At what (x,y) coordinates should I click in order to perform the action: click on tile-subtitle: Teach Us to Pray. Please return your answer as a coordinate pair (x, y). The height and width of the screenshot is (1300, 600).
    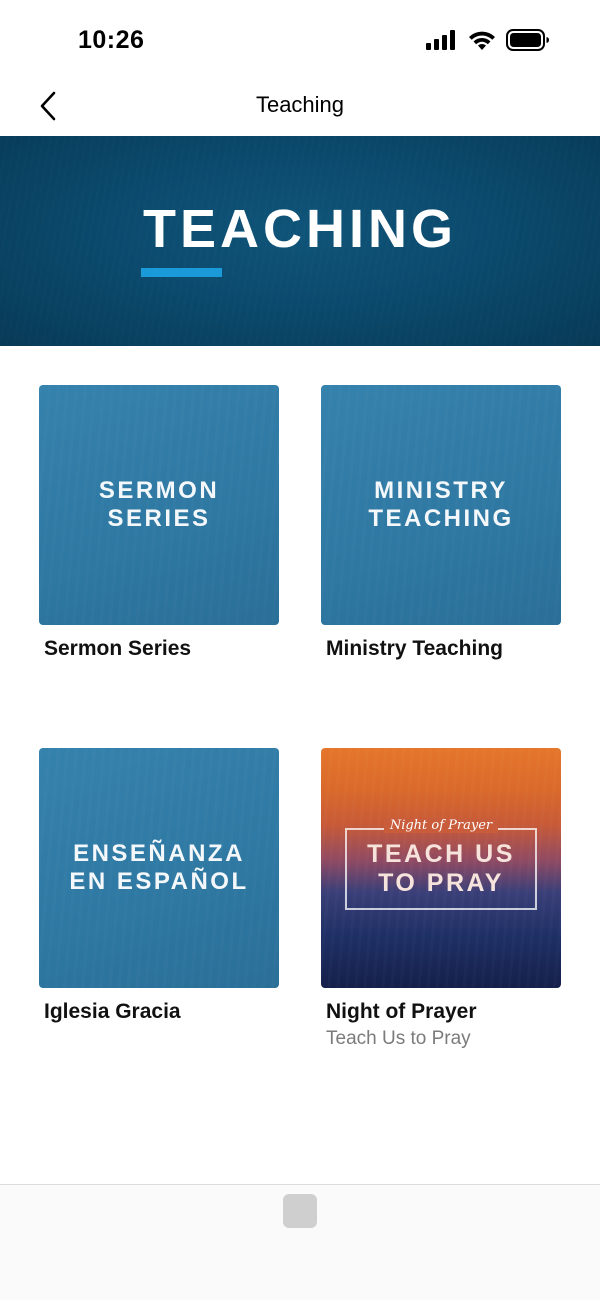
    Looking at the image, I should click on (398, 1038).